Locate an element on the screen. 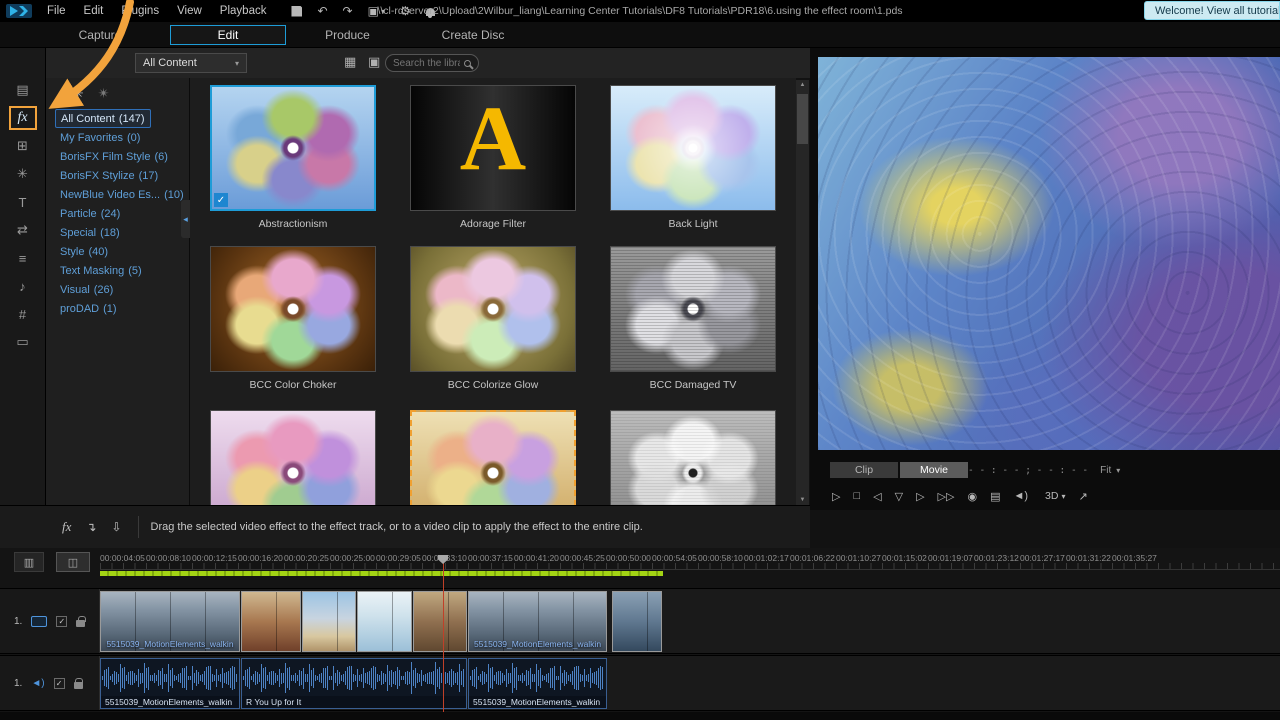 Image resolution: width=1280 pixels, height=720 pixels. category-item: Text Masking (5) is located at coordinates (101, 270).